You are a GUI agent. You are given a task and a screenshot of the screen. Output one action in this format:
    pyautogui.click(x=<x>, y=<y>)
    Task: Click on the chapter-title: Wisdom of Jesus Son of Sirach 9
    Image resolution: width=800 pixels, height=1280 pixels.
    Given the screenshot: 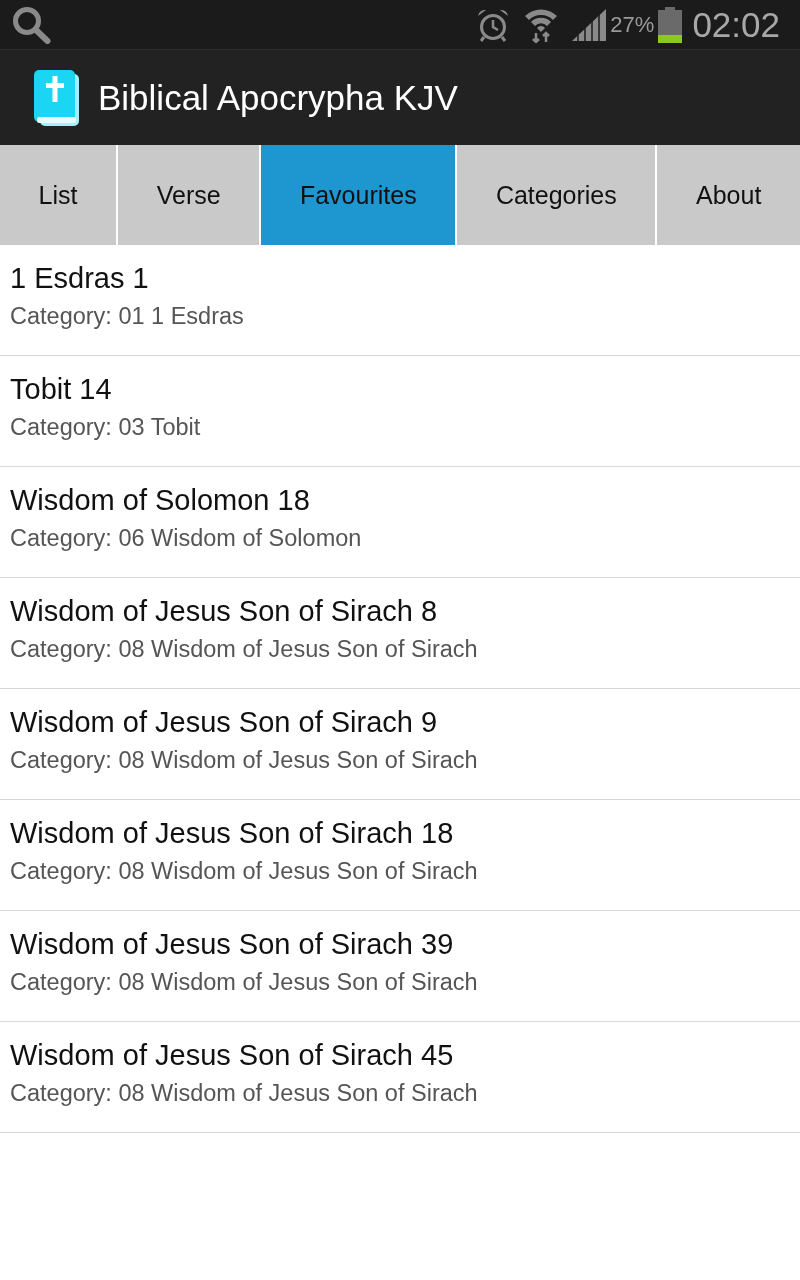 What is the action you would take?
    pyautogui.click(x=224, y=722)
    